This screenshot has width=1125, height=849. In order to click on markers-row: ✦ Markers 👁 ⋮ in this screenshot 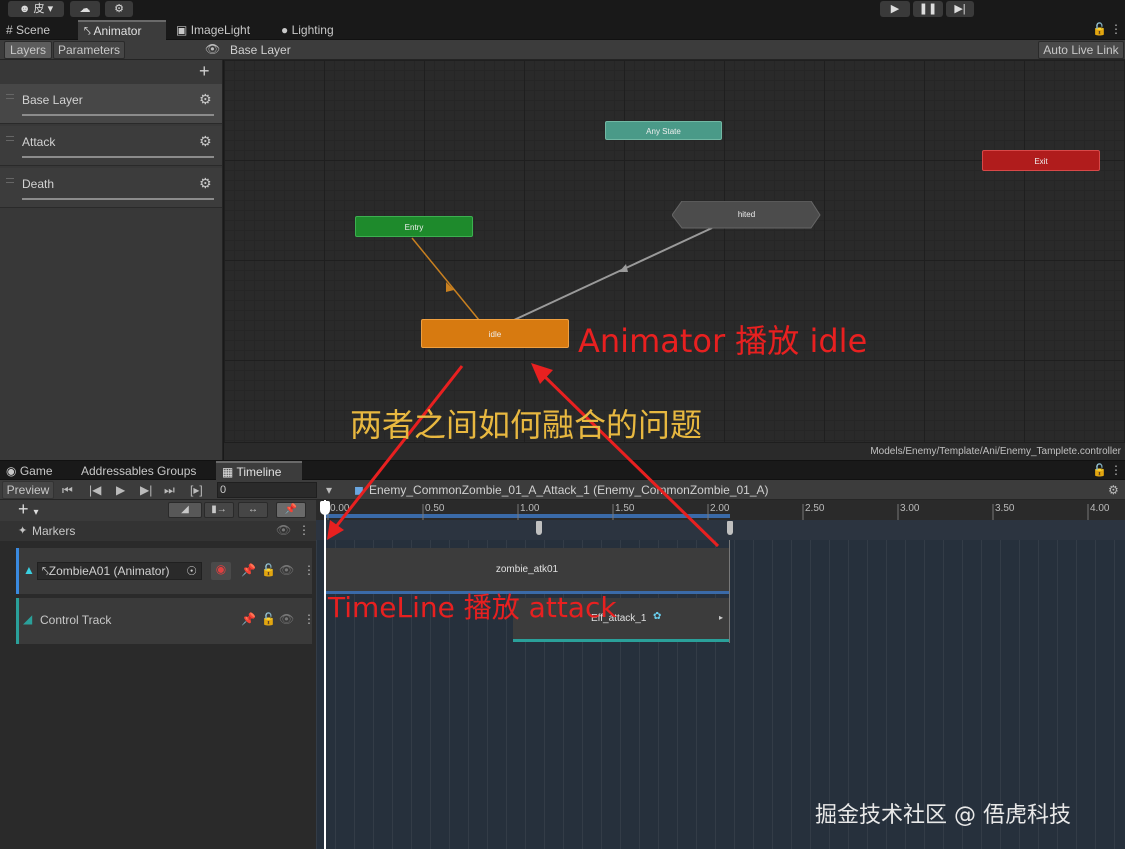, I will do `click(158, 531)`.